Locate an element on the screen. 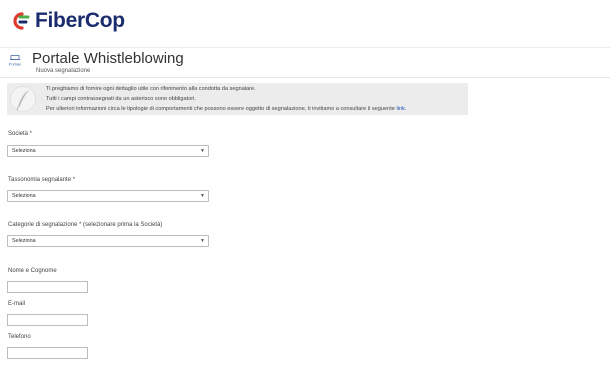  portale-icon-label: Portale is located at coordinates (15, 64).